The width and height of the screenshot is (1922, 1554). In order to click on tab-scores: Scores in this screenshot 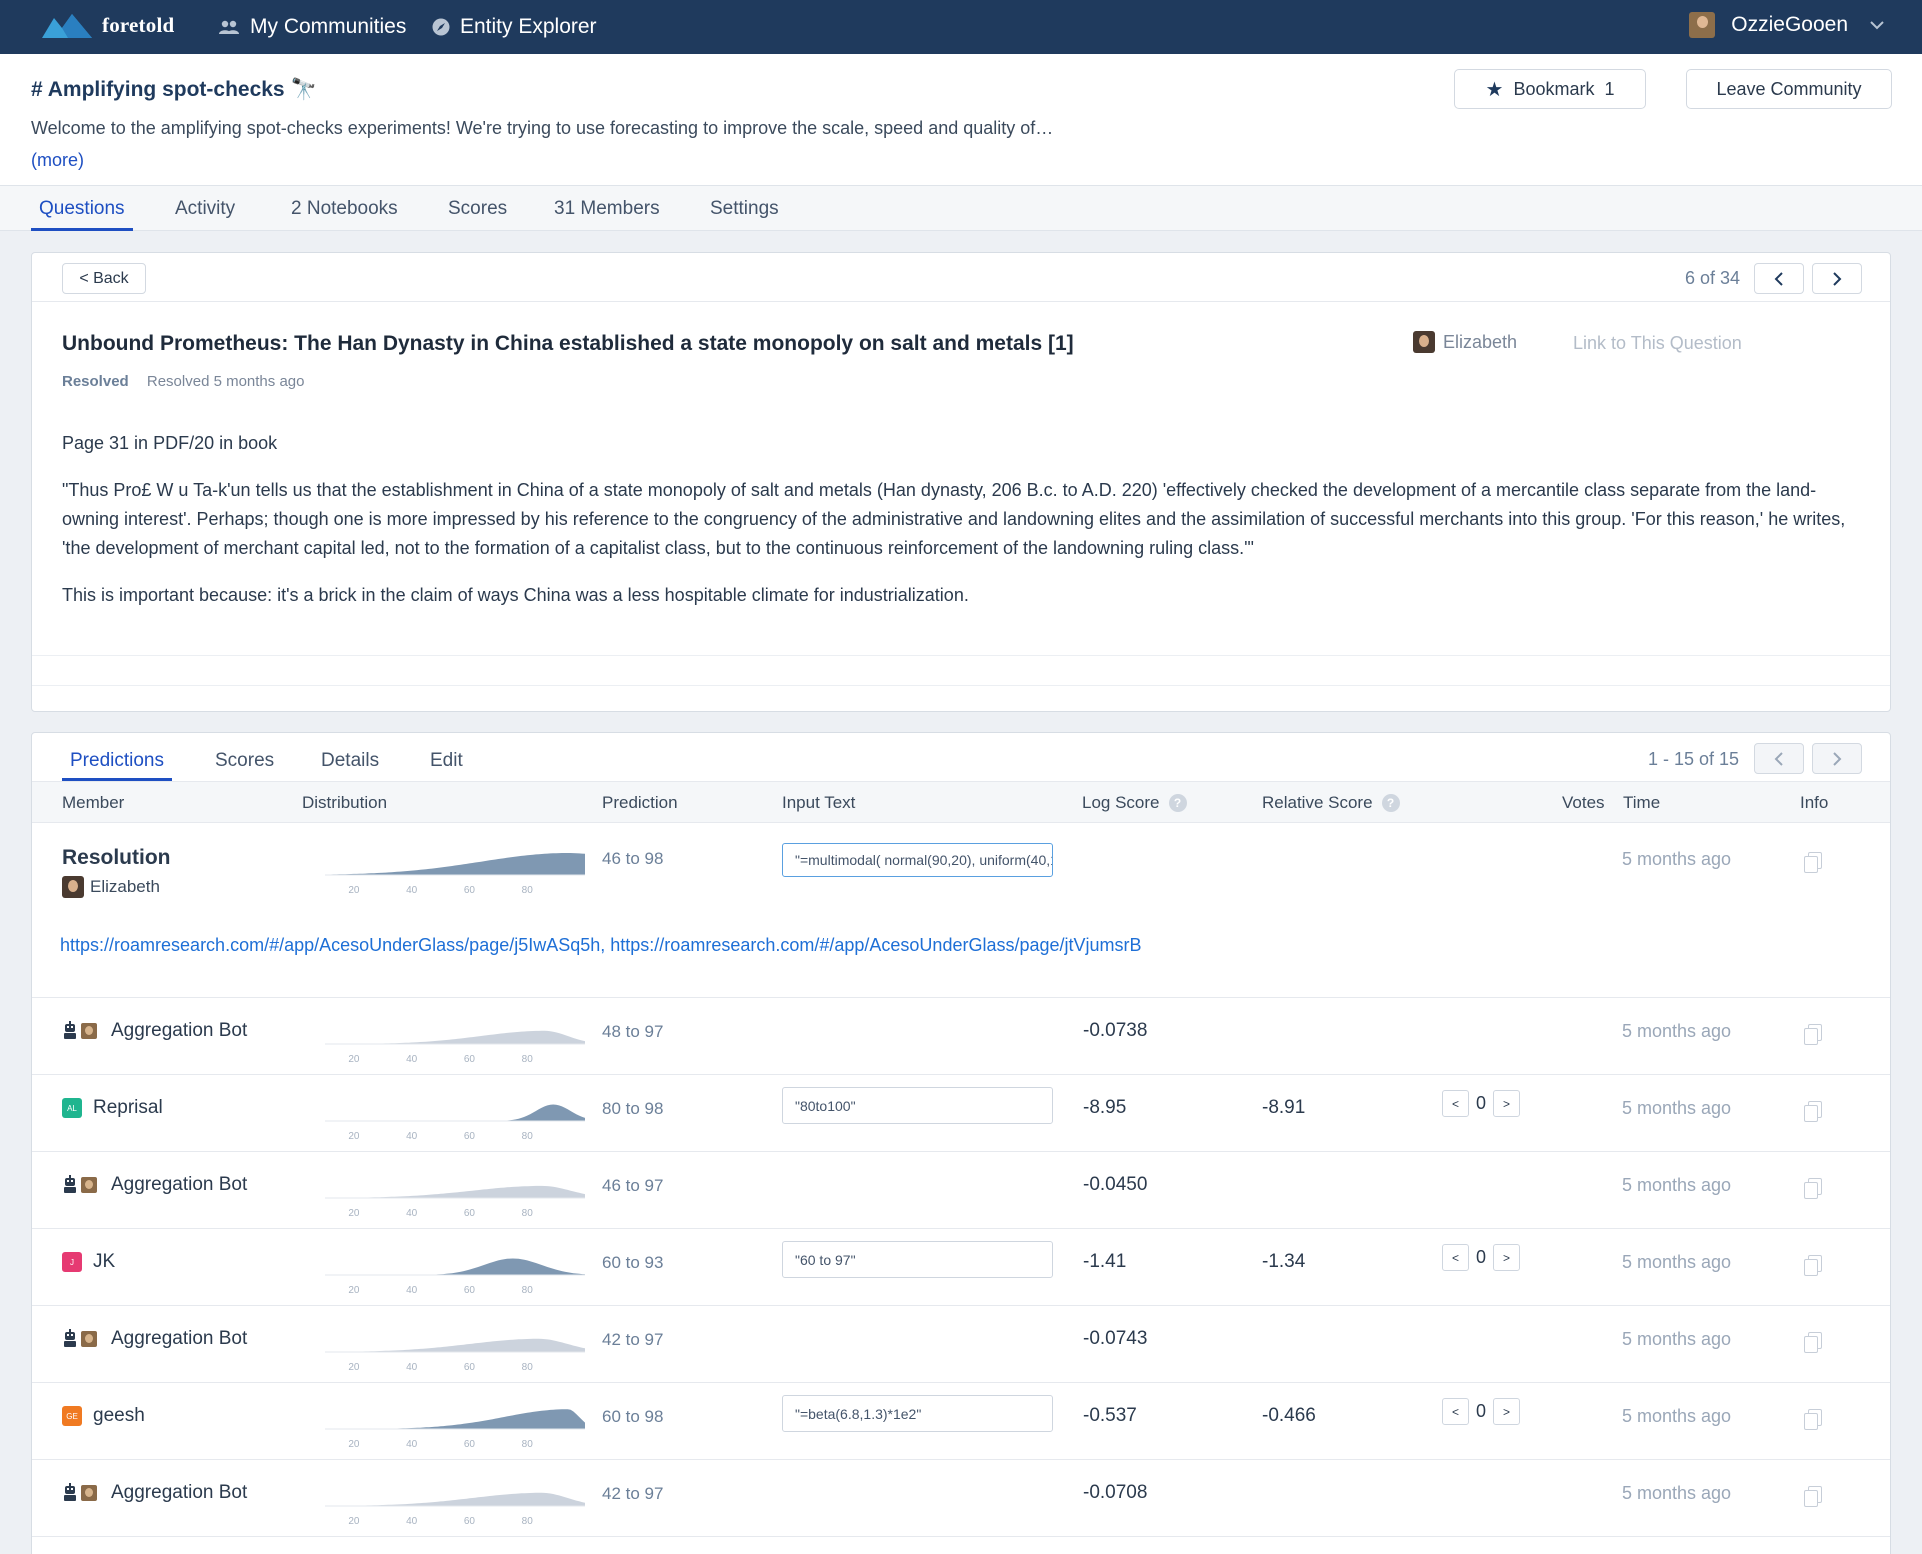, I will do `click(477, 209)`.